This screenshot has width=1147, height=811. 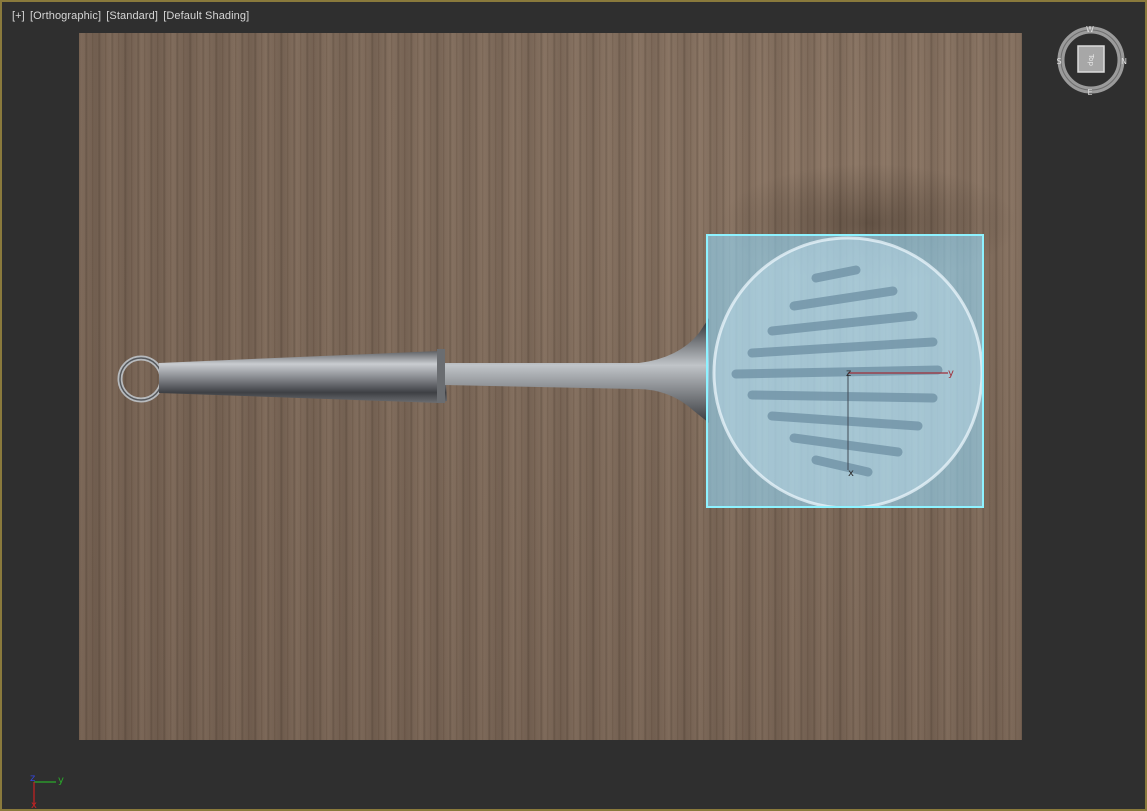 What do you see at coordinates (65, 16) in the screenshot?
I see `viewport-point-of-view-menu: [Orthographic]` at bounding box center [65, 16].